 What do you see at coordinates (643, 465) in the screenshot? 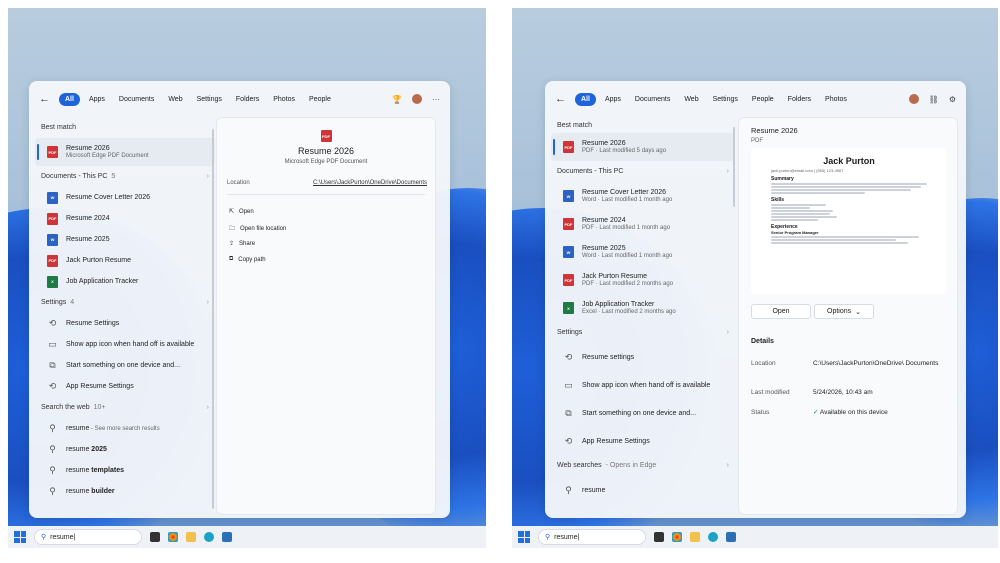
I see `section-web-searches: Web searches - Opens in Edge ›` at bounding box center [643, 465].